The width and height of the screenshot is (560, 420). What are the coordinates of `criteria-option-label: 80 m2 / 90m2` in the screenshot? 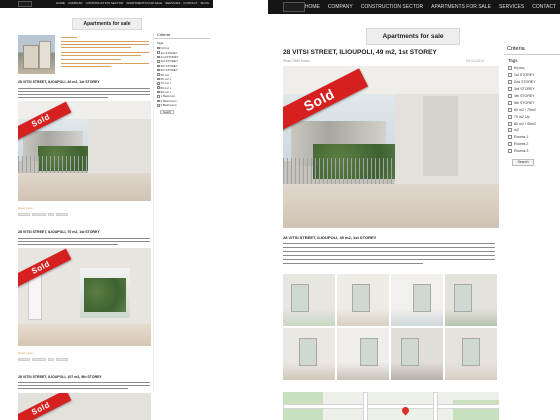 It's located at (525, 123).